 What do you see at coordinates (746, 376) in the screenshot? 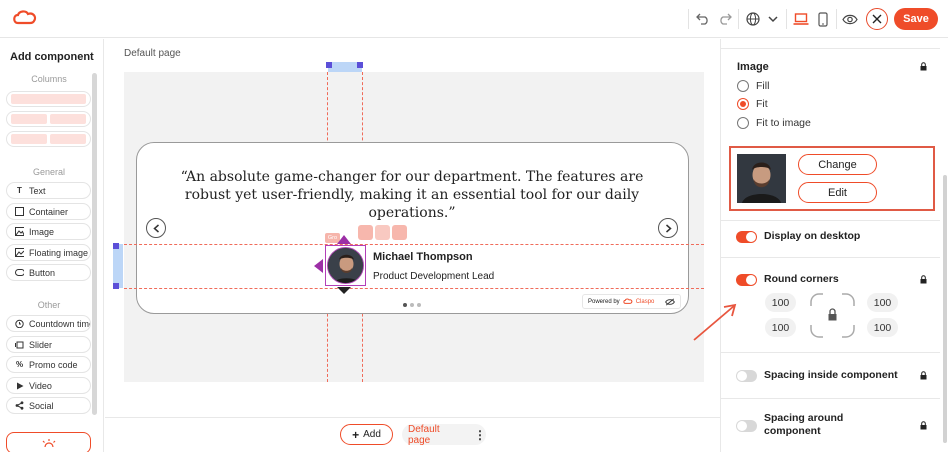
I see `spacing-inside-toggle` at bounding box center [746, 376].